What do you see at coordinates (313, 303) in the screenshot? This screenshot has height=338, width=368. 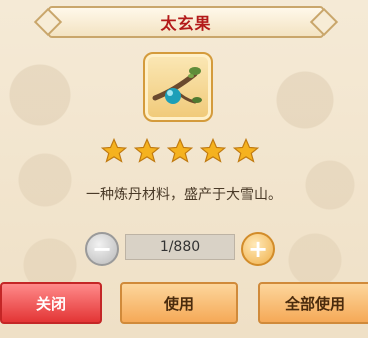 I see `use-all-button: 全部使用` at bounding box center [313, 303].